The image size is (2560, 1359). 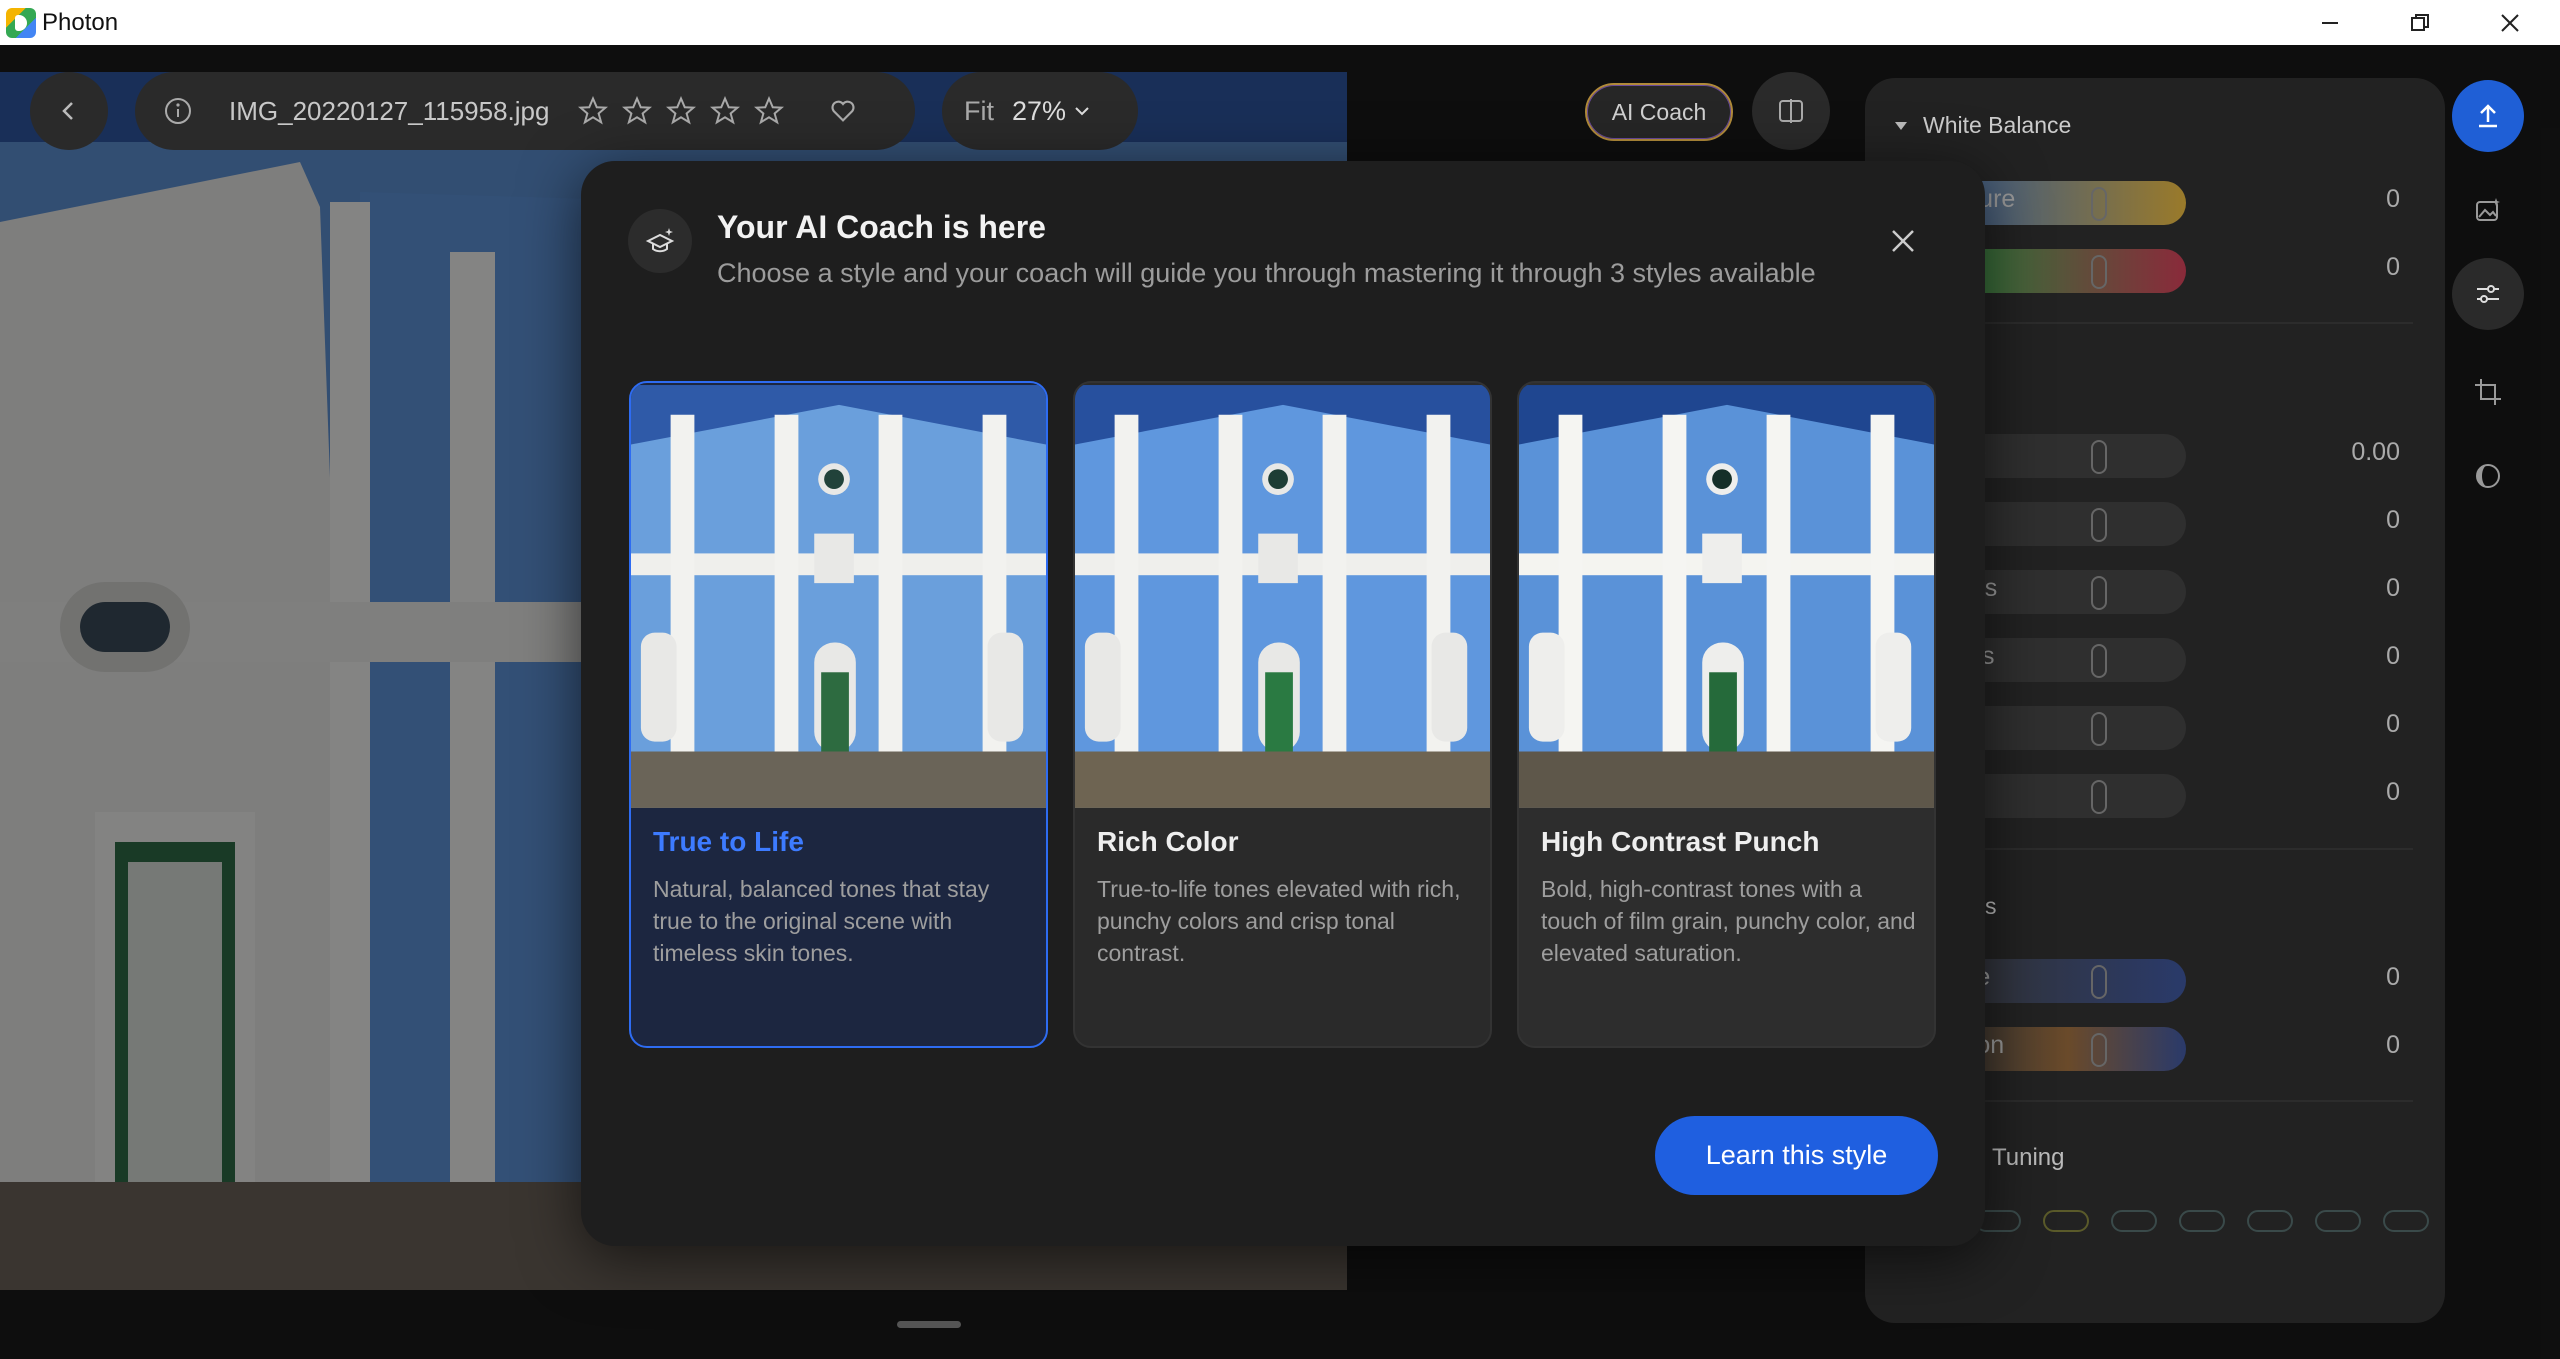 What do you see at coordinates (389, 110) in the screenshot?
I see `file-name: IMG_20220127_115958.jpg` at bounding box center [389, 110].